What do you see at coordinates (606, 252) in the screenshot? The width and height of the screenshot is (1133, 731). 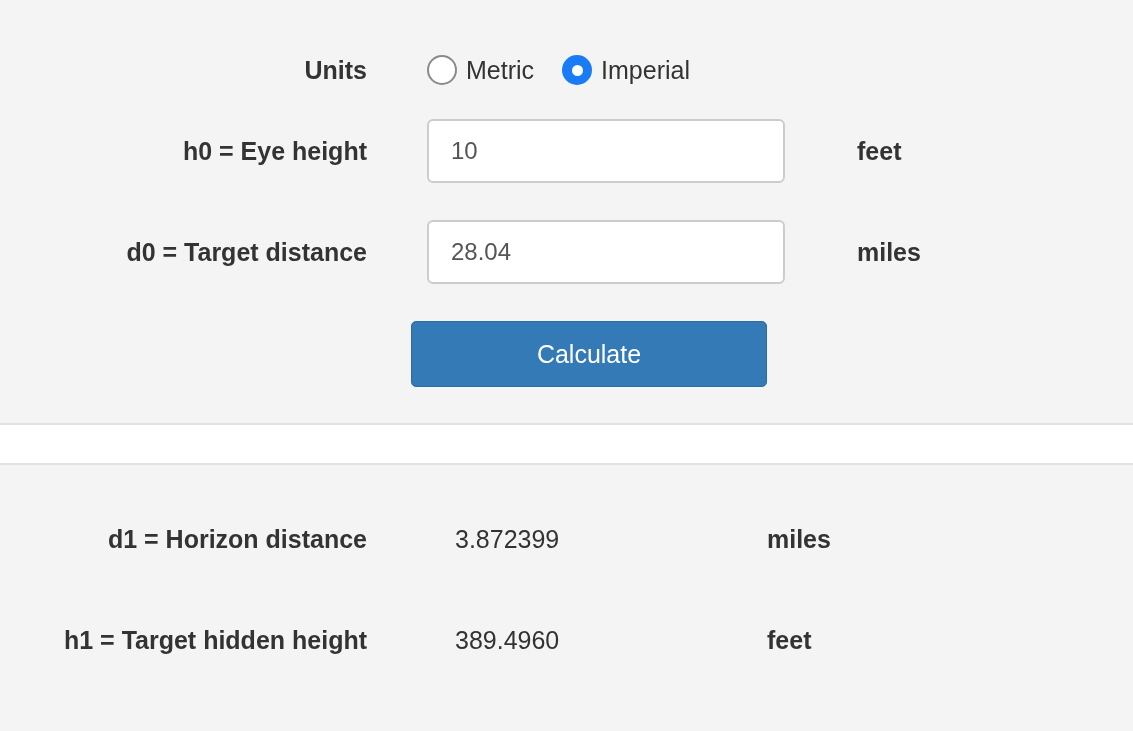 I see `input-field: 28.04` at bounding box center [606, 252].